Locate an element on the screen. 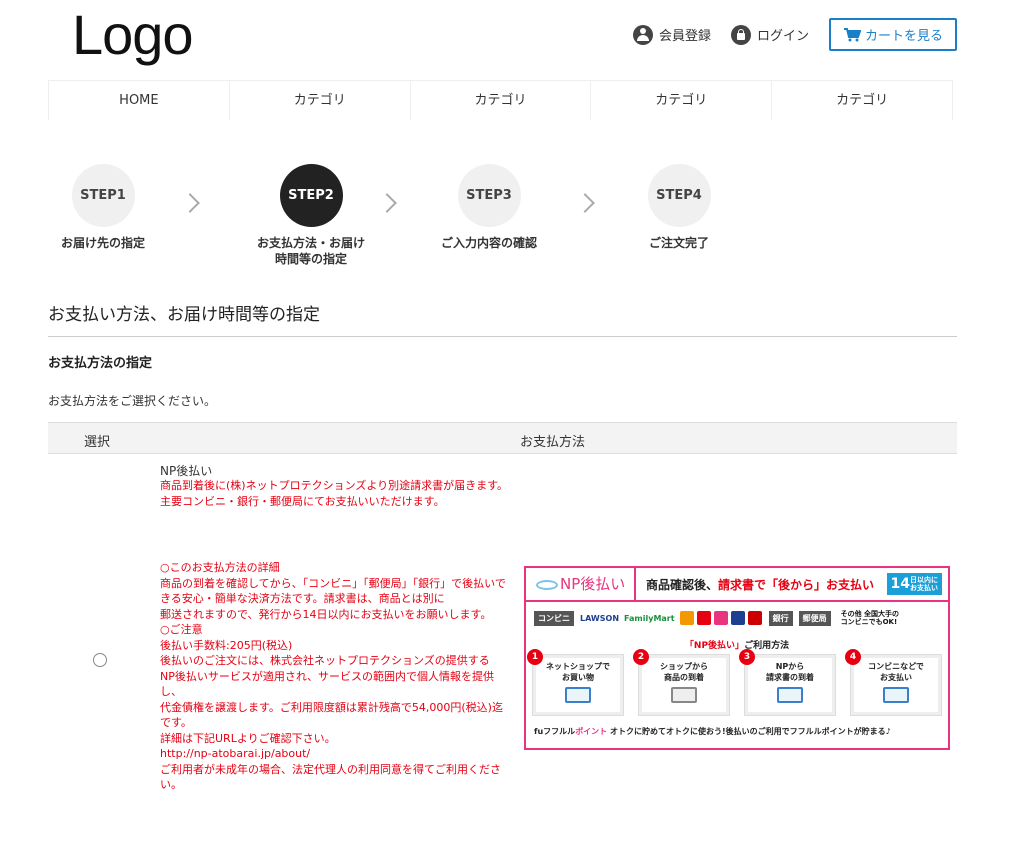 This screenshot has height=855, width=1024. table-header: 選択 お支払方法 is located at coordinates (502, 438).